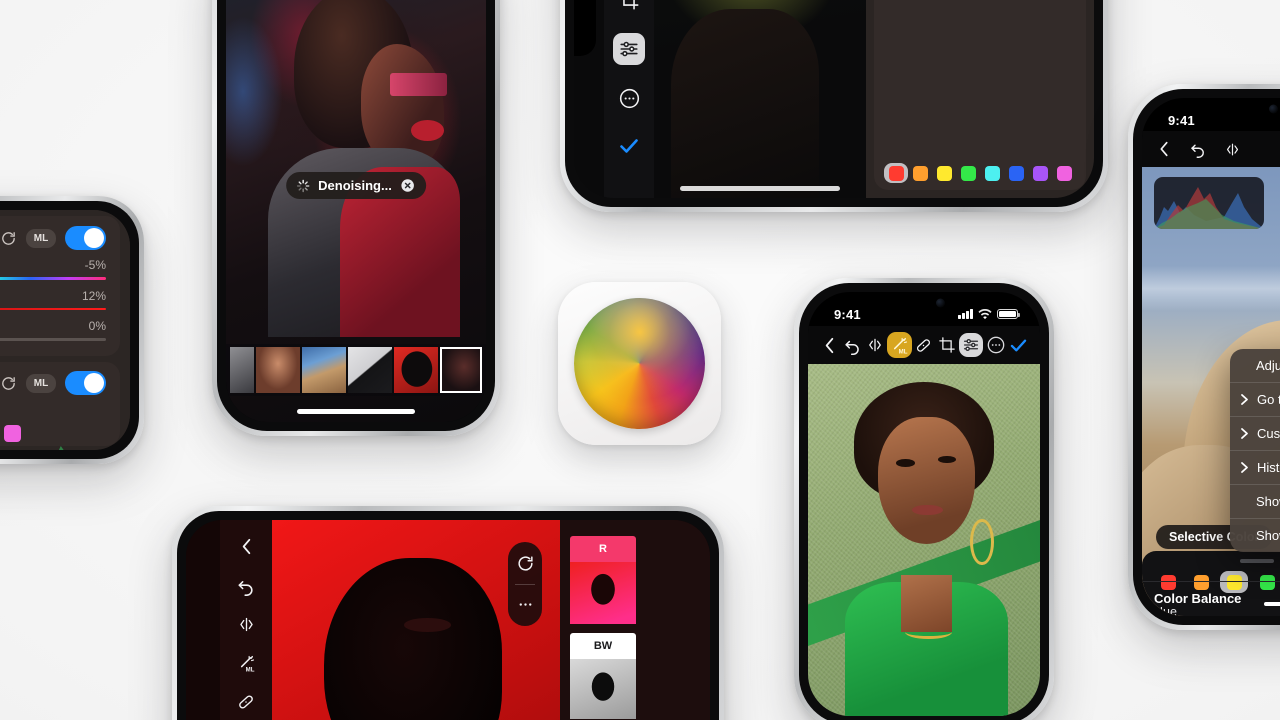 The image size is (1280, 720). Describe the element at coordinates (53, 339) in the screenshot. I see `vibrance-slider` at that location.